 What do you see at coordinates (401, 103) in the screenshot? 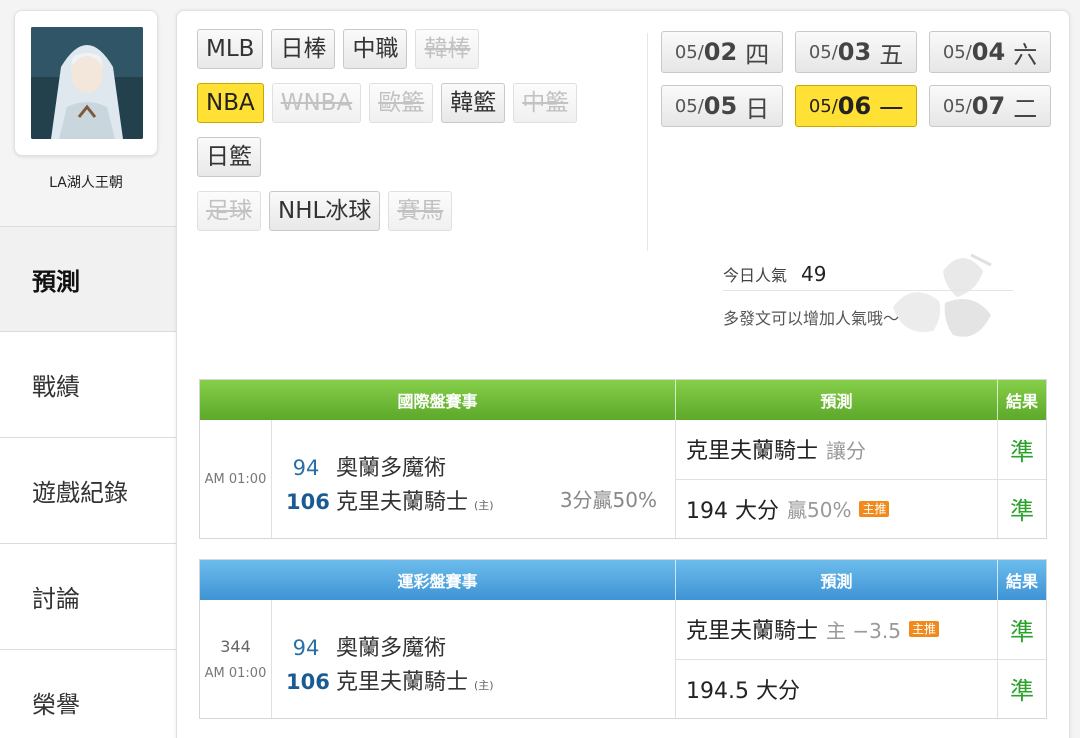
I see `league-euro-basketball-button: 歐籃` at bounding box center [401, 103].